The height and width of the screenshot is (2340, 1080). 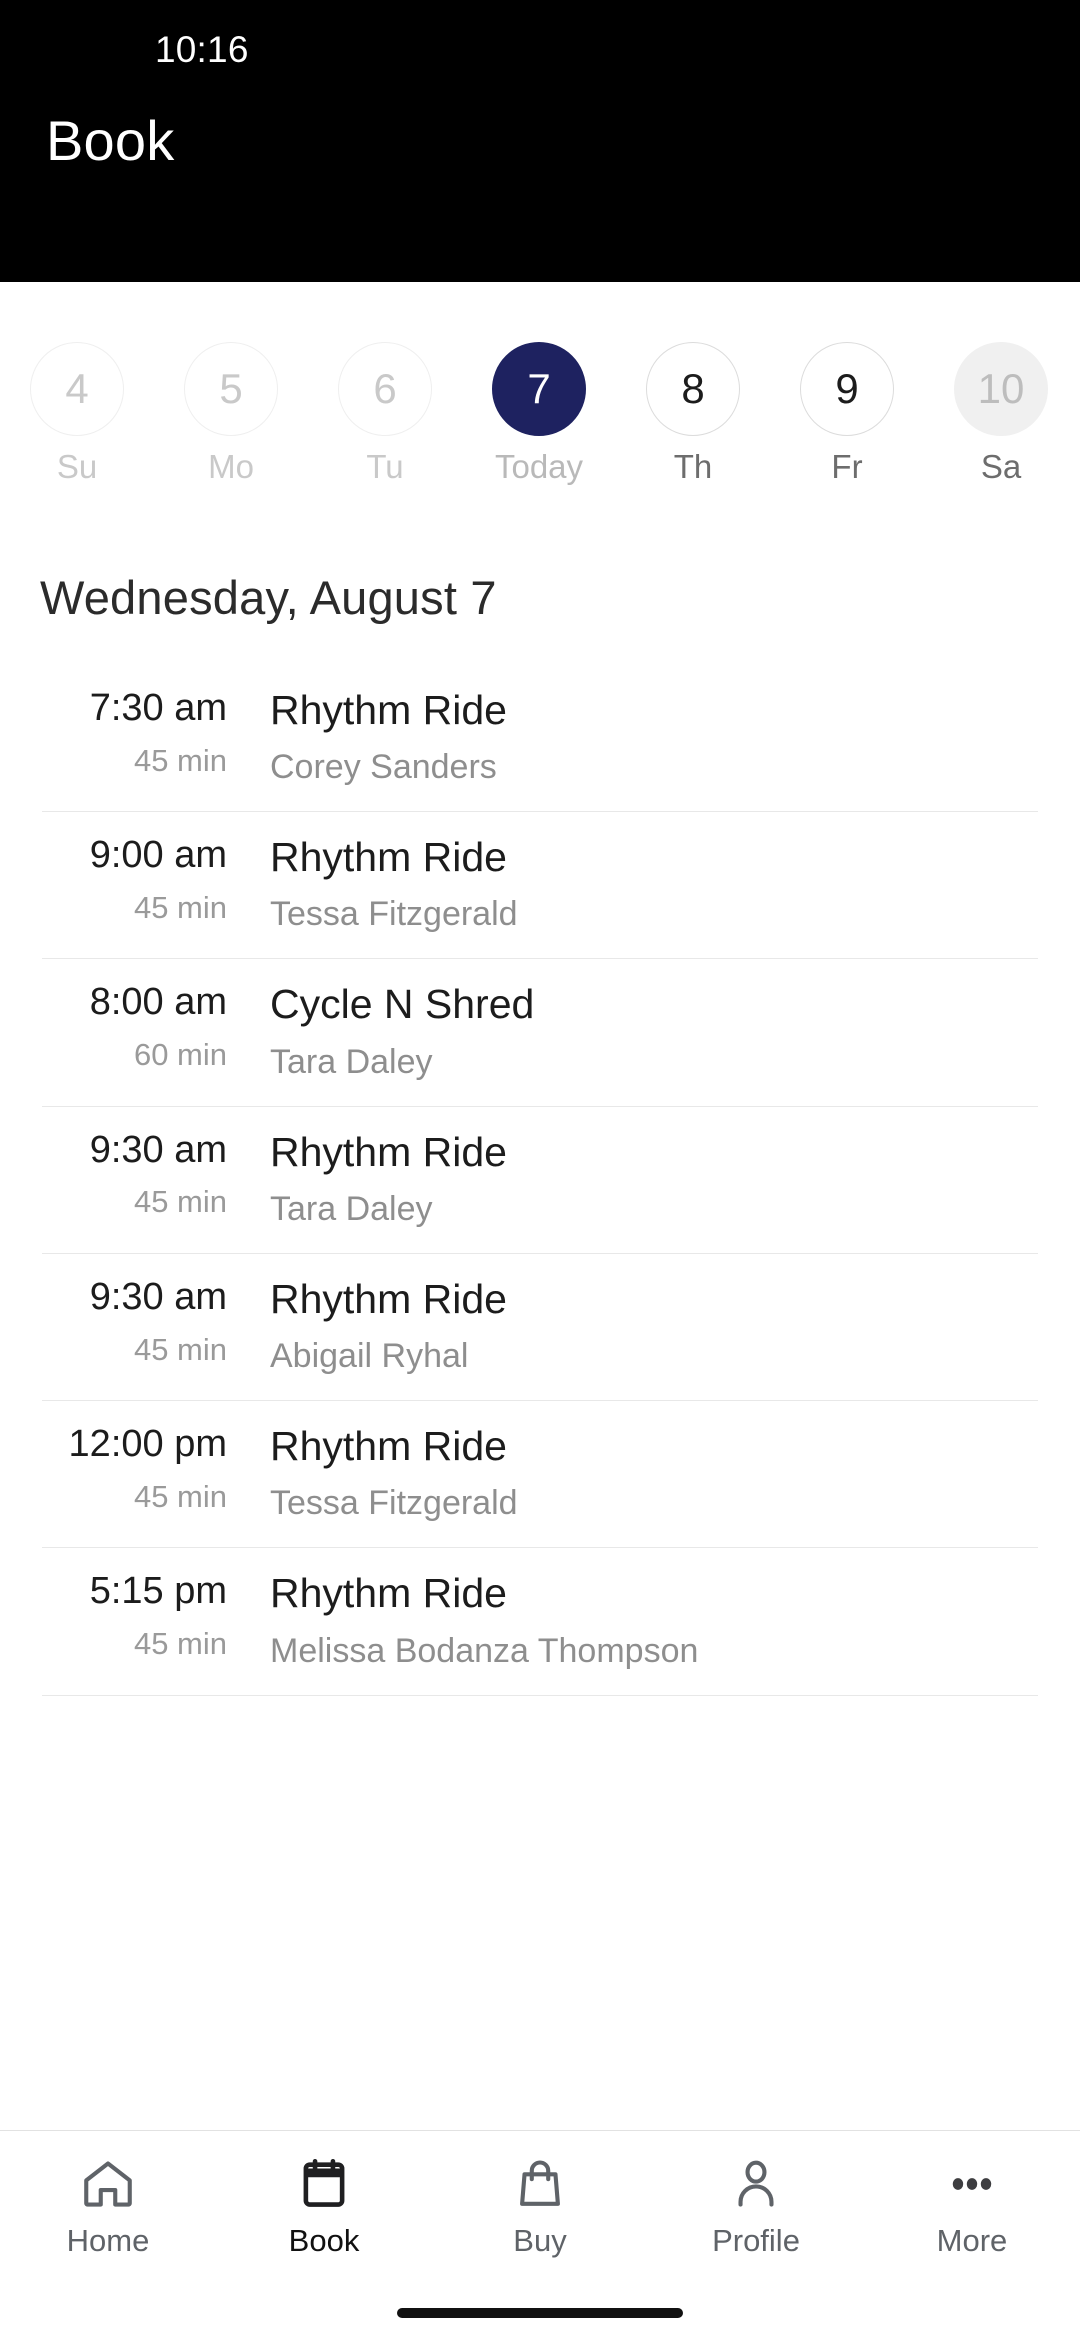 What do you see at coordinates (108, 2184) in the screenshot?
I see `home-icon` at bounding box center [108, 2184].